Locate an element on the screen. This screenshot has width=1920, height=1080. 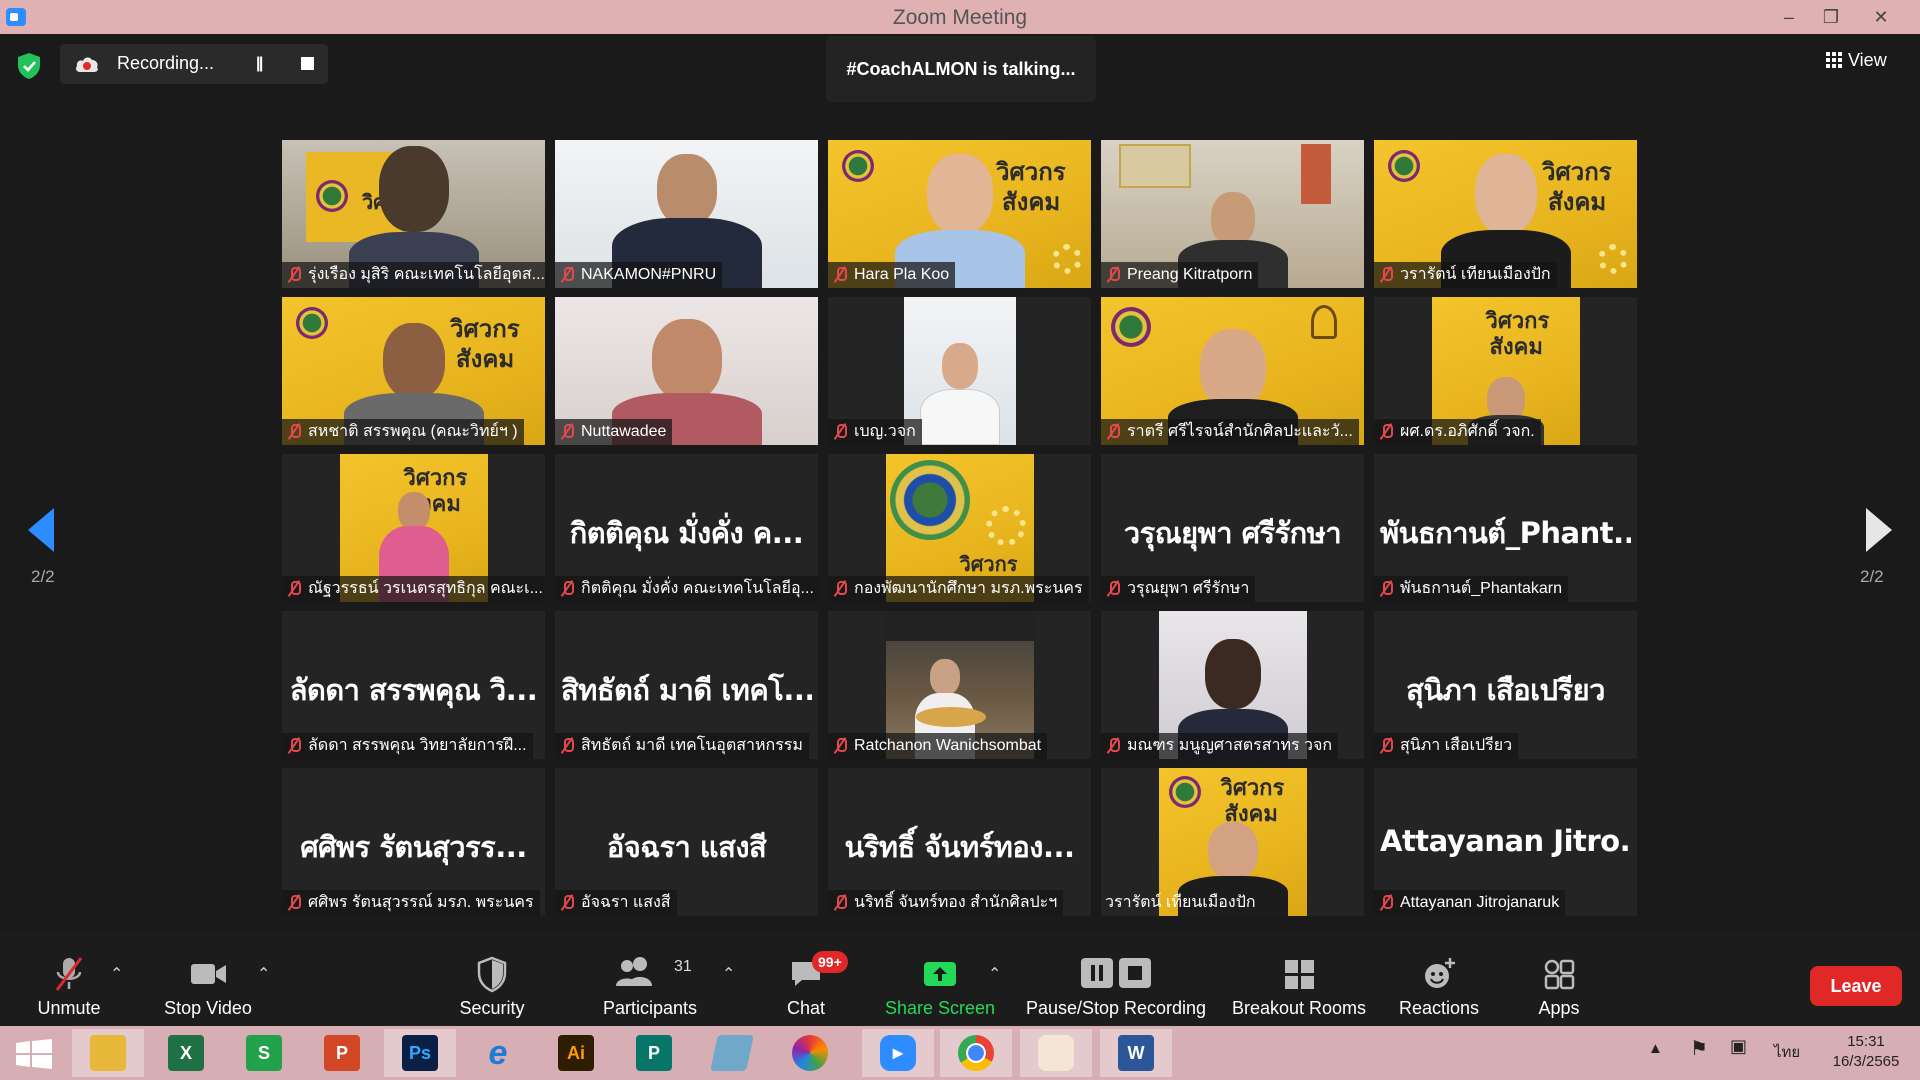
recording-indicator: Recording... | | is located at coordinates (194, 64).